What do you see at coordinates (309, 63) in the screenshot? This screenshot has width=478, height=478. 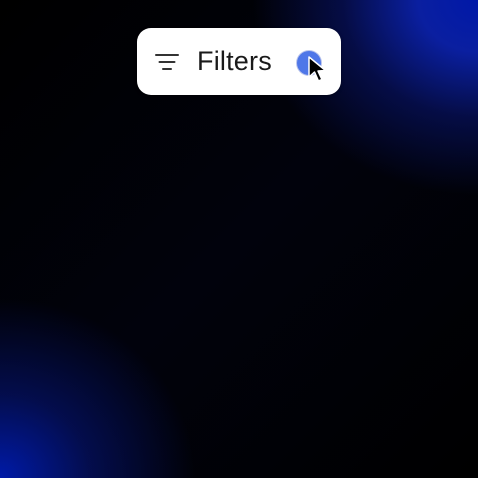 I see `filter-indicator-dot` at bounding box center [309, 63].